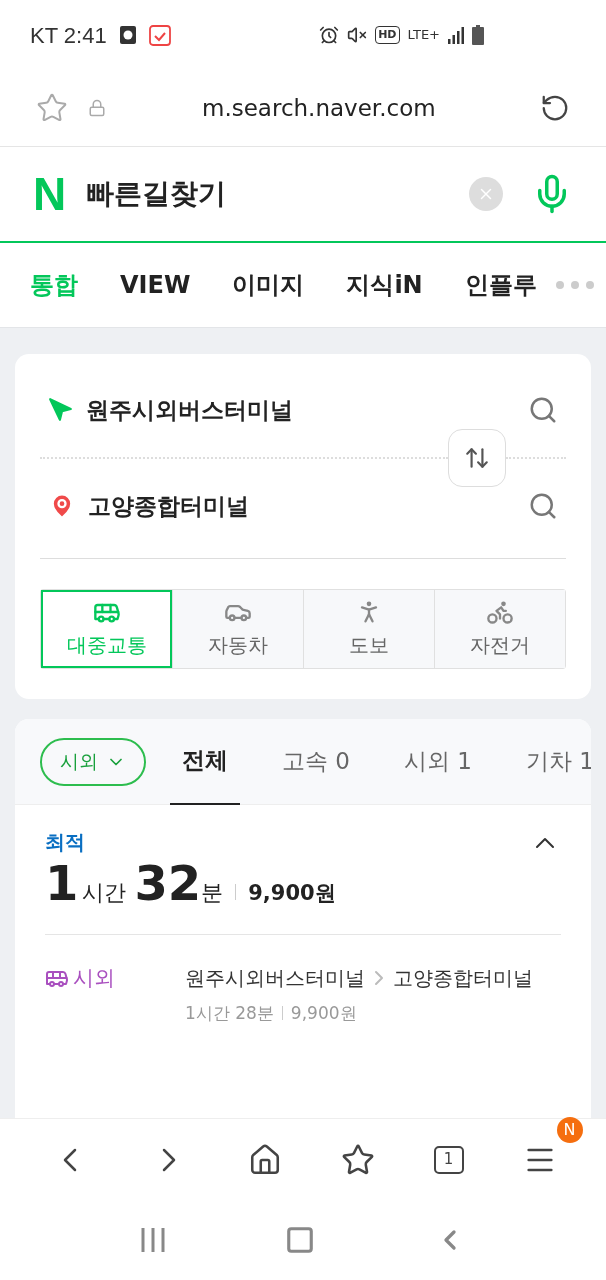 This screenshot has height=1280, width=606. What do you see at coordinates (423, 35) in the screenshot?
I see `network-indicator: LTE+` at bounding box center [423, 35].